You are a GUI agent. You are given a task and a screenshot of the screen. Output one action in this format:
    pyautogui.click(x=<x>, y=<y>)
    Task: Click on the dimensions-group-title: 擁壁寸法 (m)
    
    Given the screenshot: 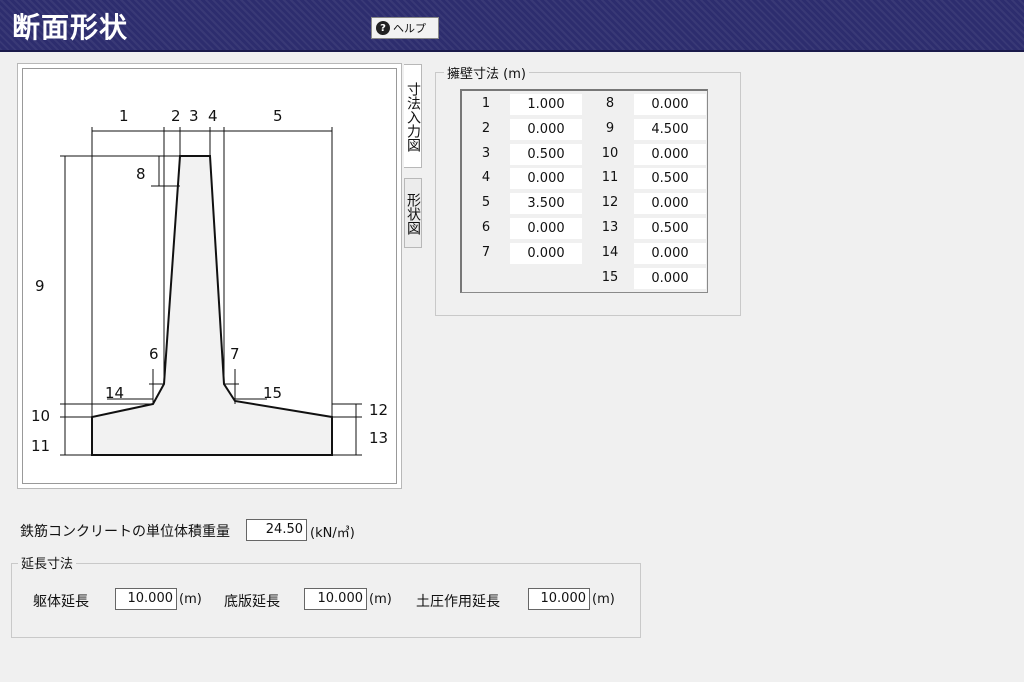 What is the action you would take?
    pyautogui.click(x=486, y=72)
    